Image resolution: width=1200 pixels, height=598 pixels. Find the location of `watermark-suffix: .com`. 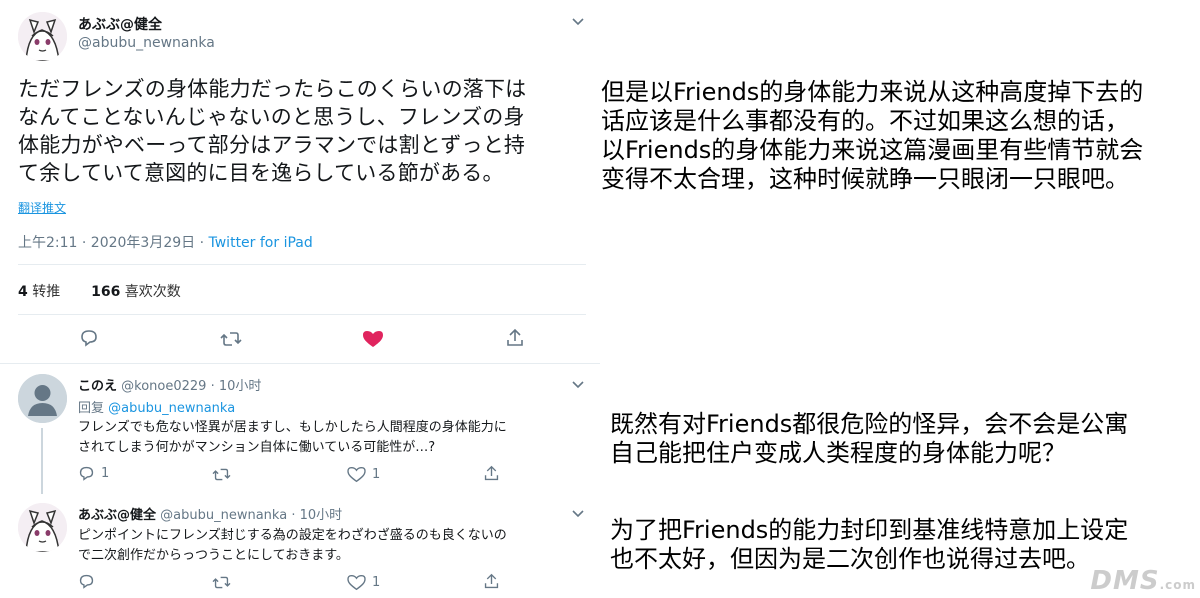

watermark-suffix: .com is located at coordinates (1177, 585).